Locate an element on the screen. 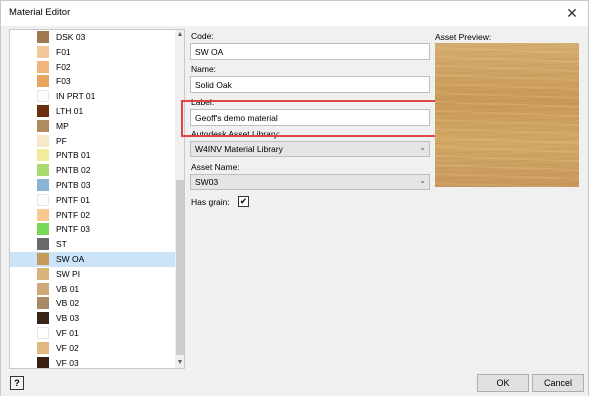  material-label: PNTF 01 is located at coordinates (73, 199).